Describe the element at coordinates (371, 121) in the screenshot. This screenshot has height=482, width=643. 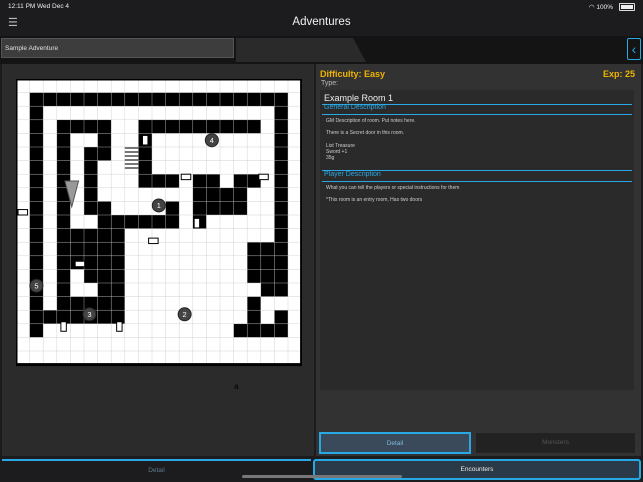
I see `general-line: GM Description of room. Put notes here.` at that location.